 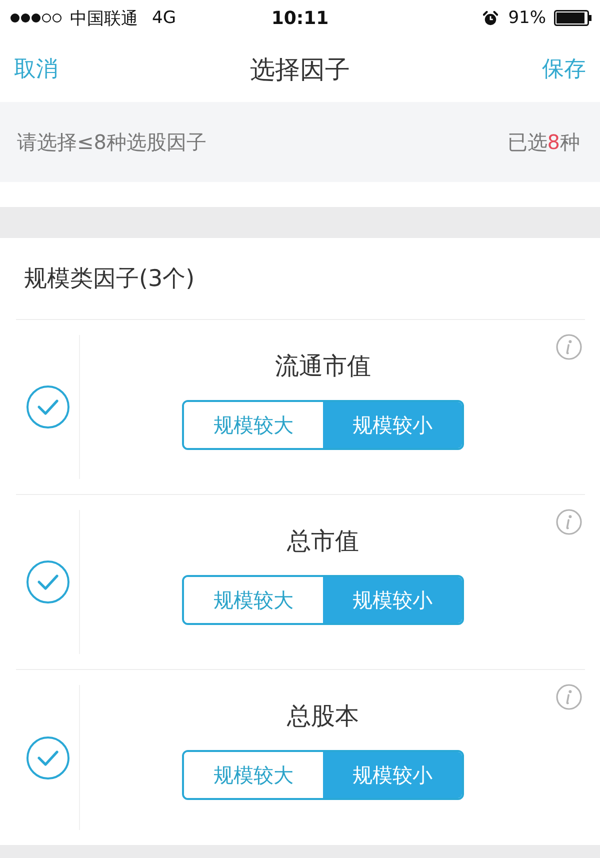 I want to click on factor-name: 流通市值, so click(x=323, y=366).